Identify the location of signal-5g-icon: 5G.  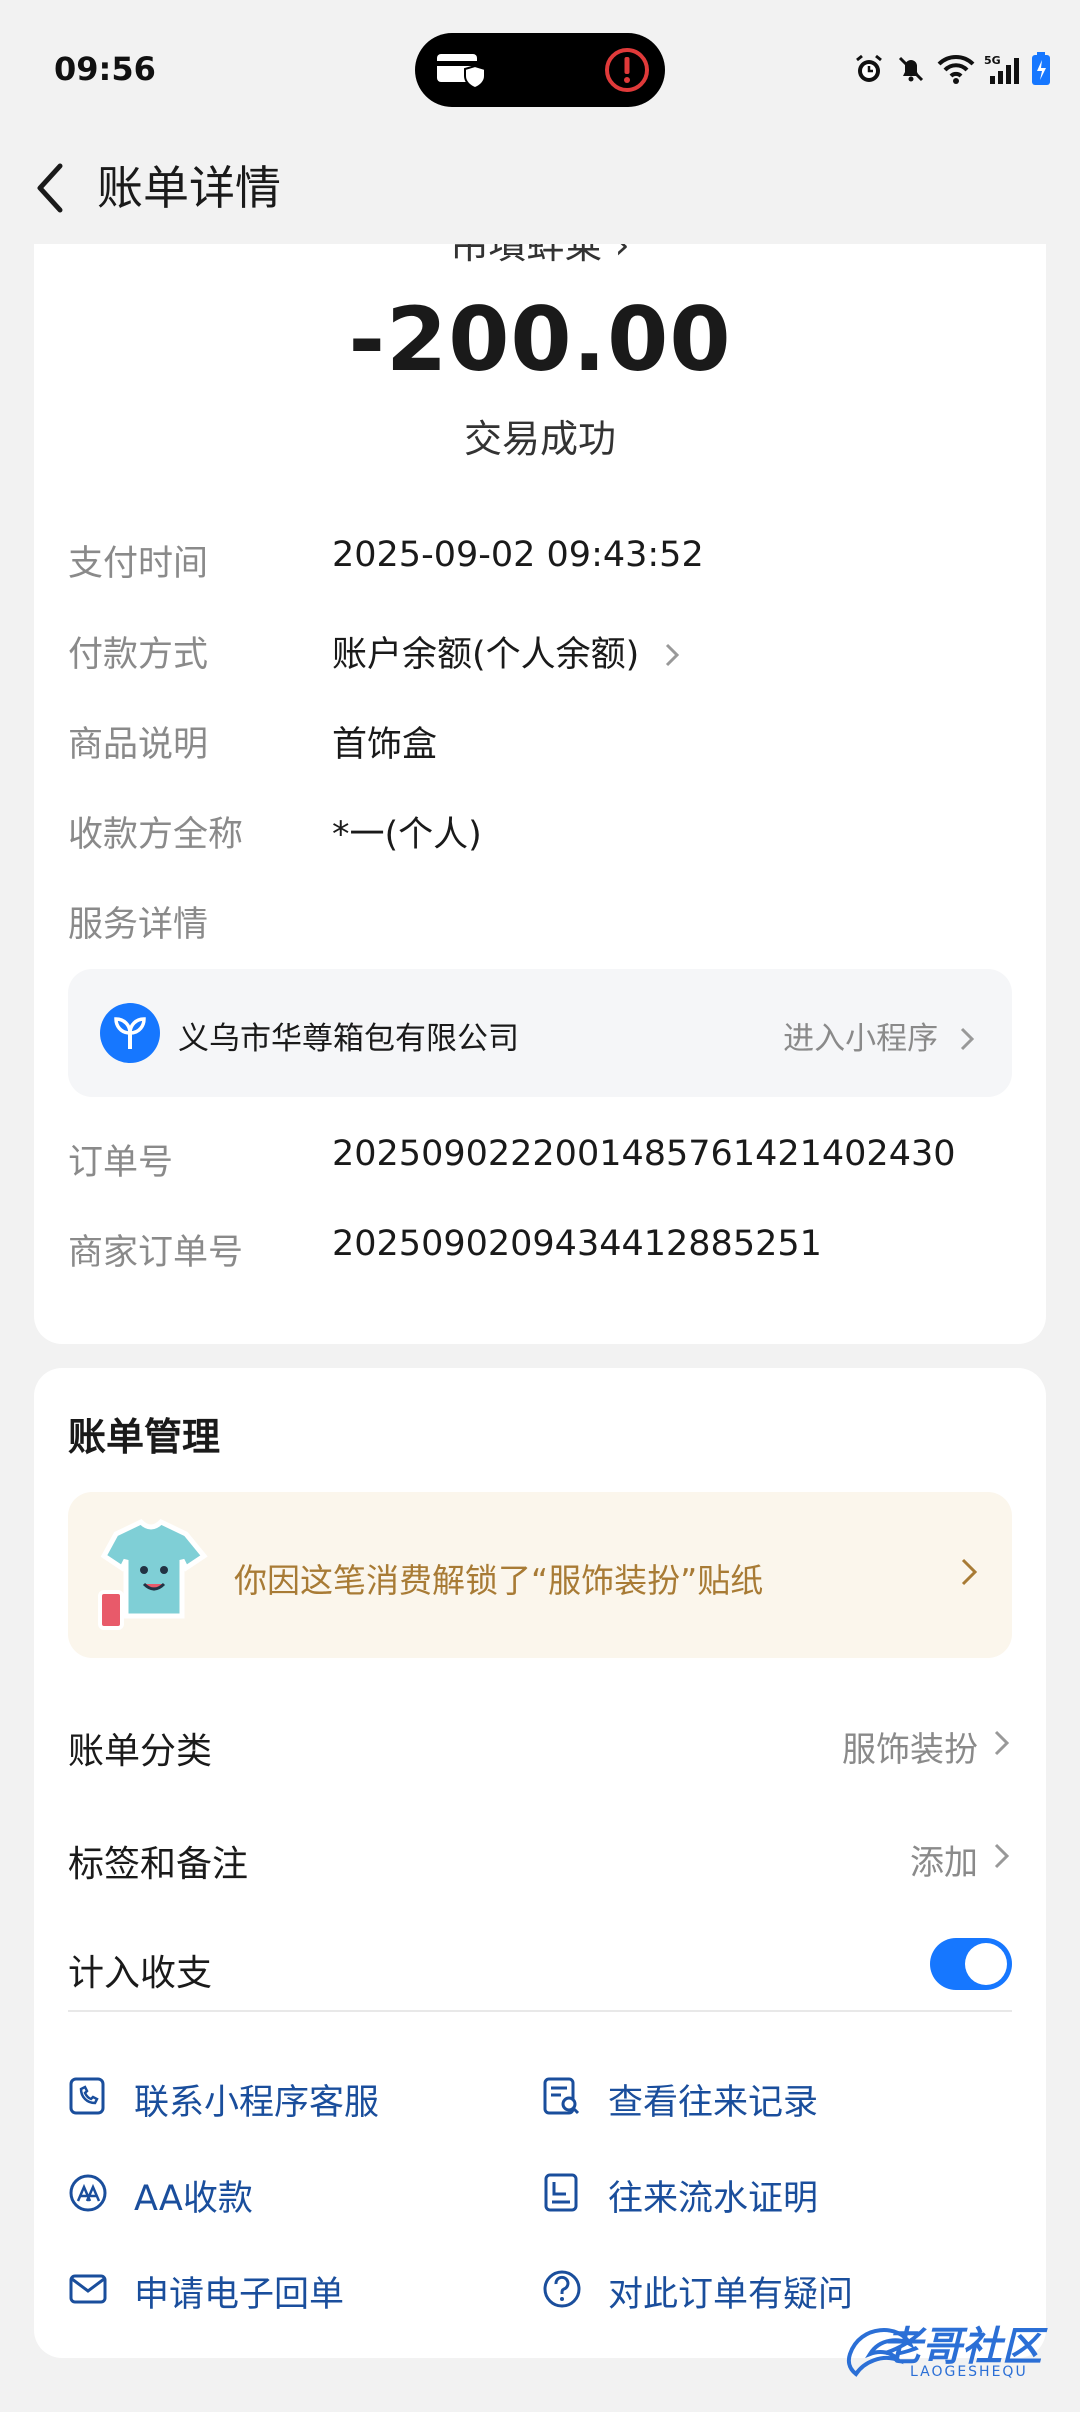
(1001, 69).